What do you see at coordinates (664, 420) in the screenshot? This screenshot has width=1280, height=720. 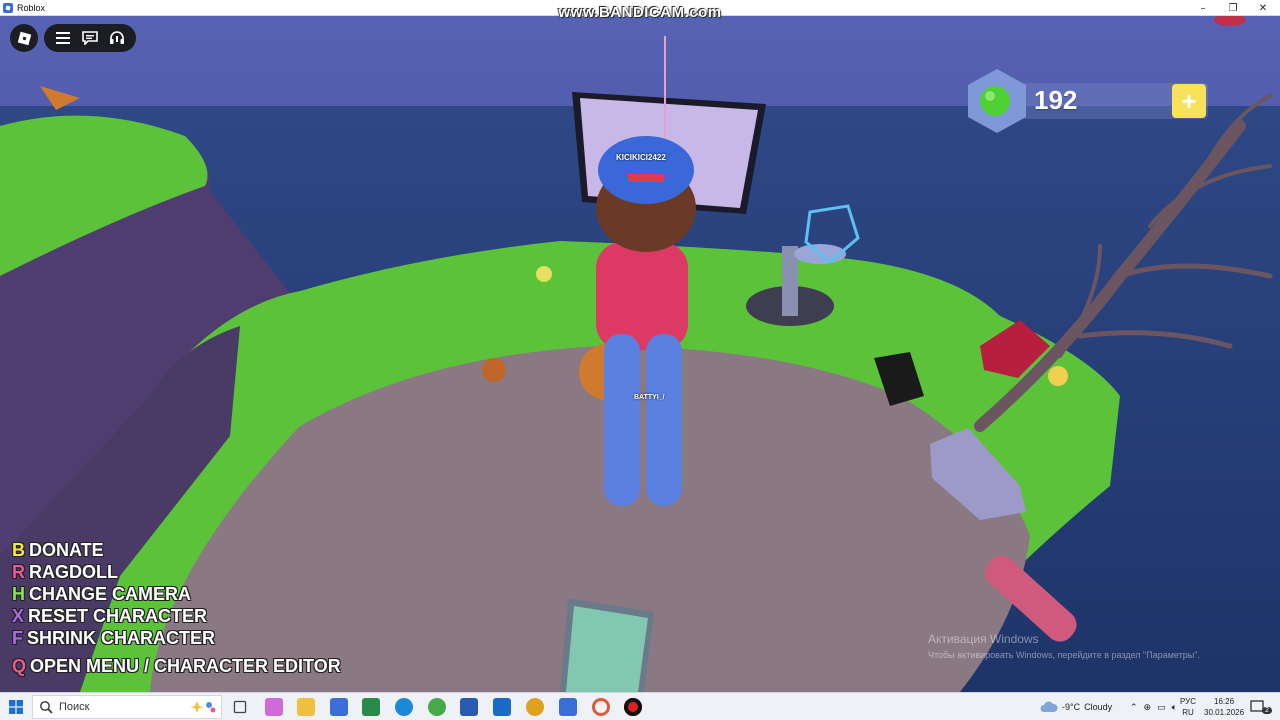 I see `character-right-leg` at bounding box center [664, 420].